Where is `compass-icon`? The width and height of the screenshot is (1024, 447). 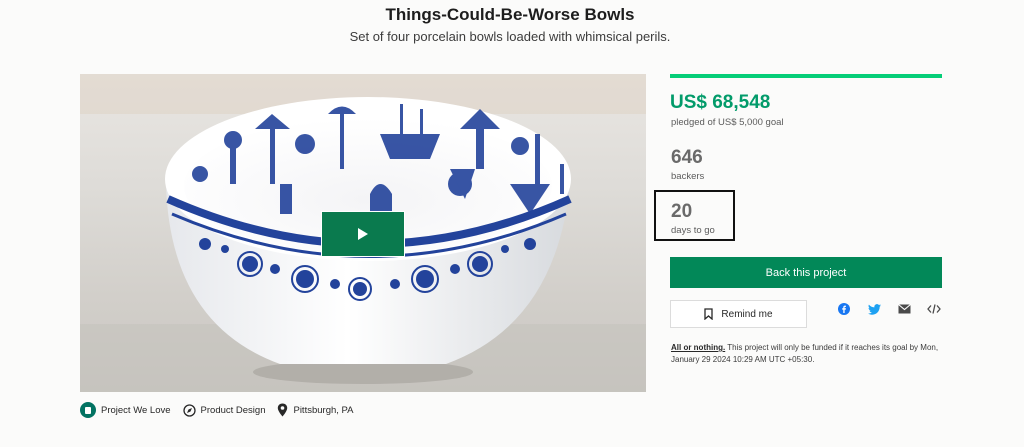 compass-icon is located at coordinates (189, 410).